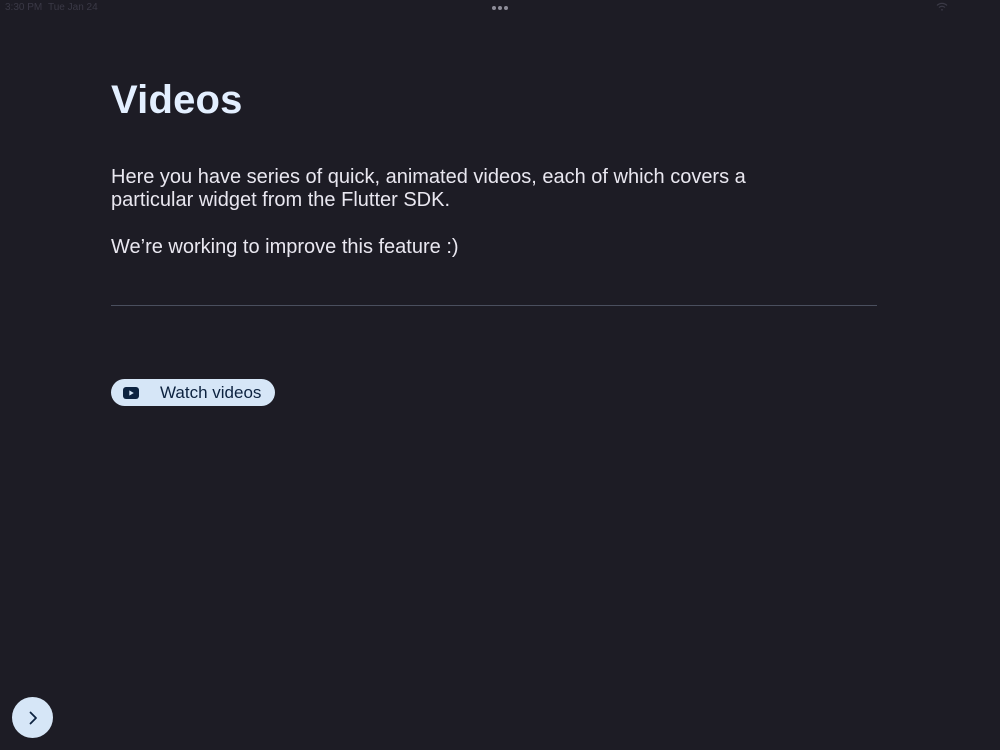 This screenshot has height=750, width=1000. I want to click on divider, so click(494, 305).